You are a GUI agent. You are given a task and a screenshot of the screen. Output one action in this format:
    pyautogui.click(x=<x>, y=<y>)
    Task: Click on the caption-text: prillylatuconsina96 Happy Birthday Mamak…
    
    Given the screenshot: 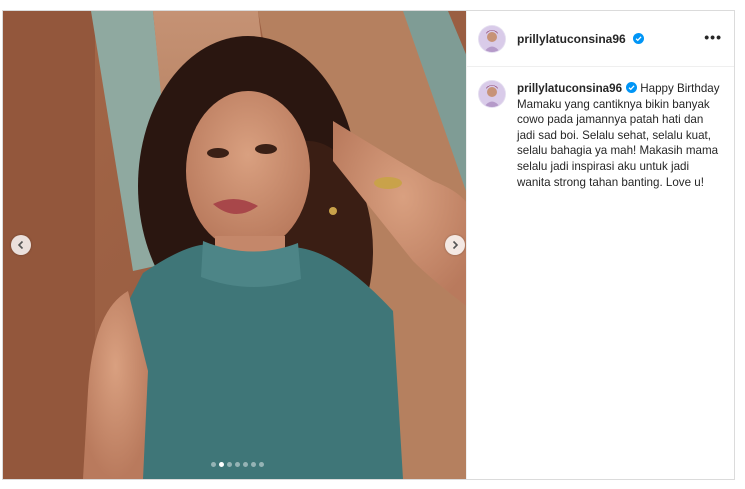 What is the action you would take?
    pyautogui.click(x=619, y=135)
    